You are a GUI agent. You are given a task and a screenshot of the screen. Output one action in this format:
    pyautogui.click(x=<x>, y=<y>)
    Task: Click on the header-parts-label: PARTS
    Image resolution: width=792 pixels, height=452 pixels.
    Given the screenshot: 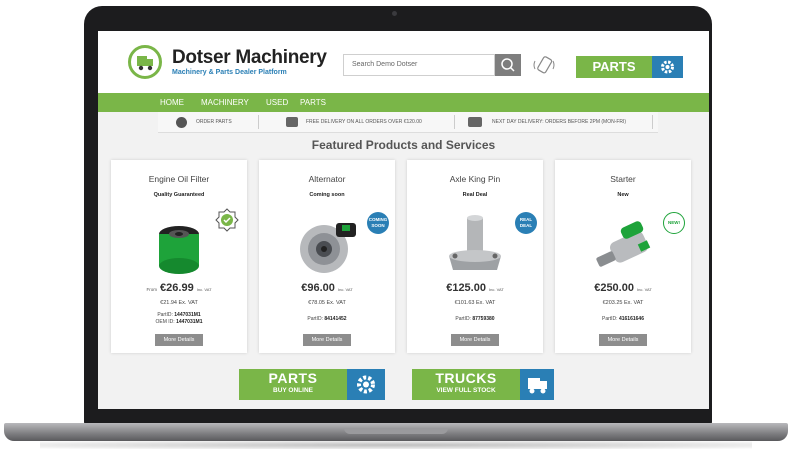 What is the action you would take?
    pyautogui.click(x=614, y=66)
    